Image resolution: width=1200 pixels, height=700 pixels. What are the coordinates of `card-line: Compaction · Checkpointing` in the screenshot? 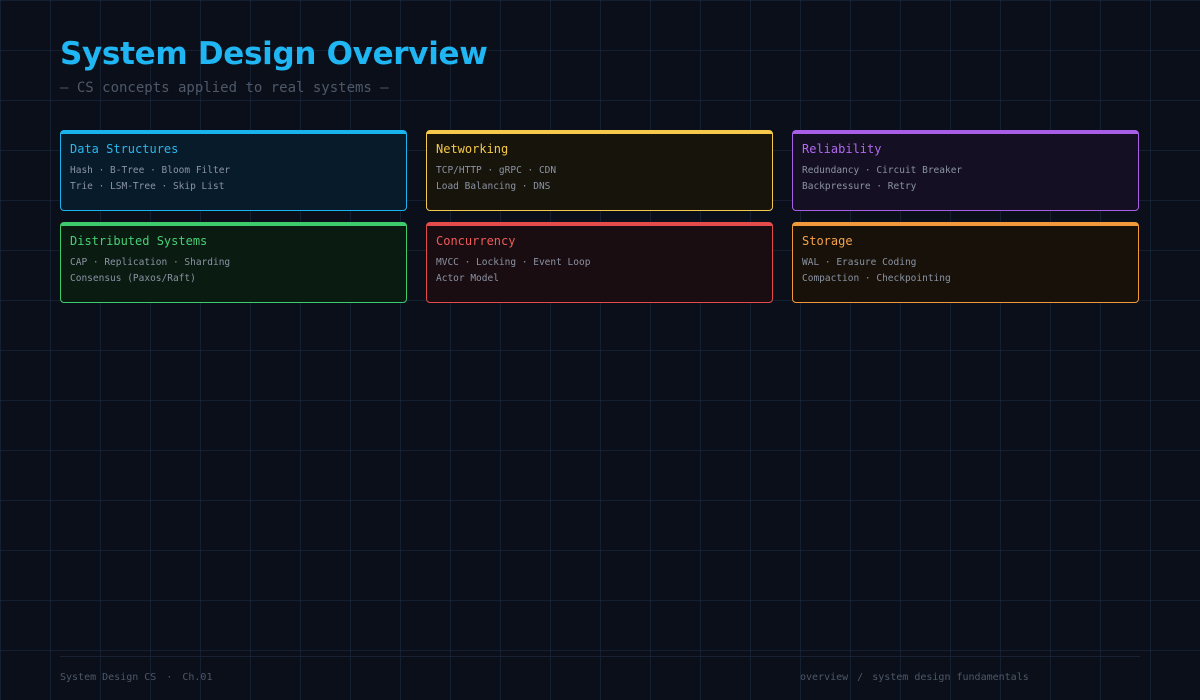 It's located at (876, 278).